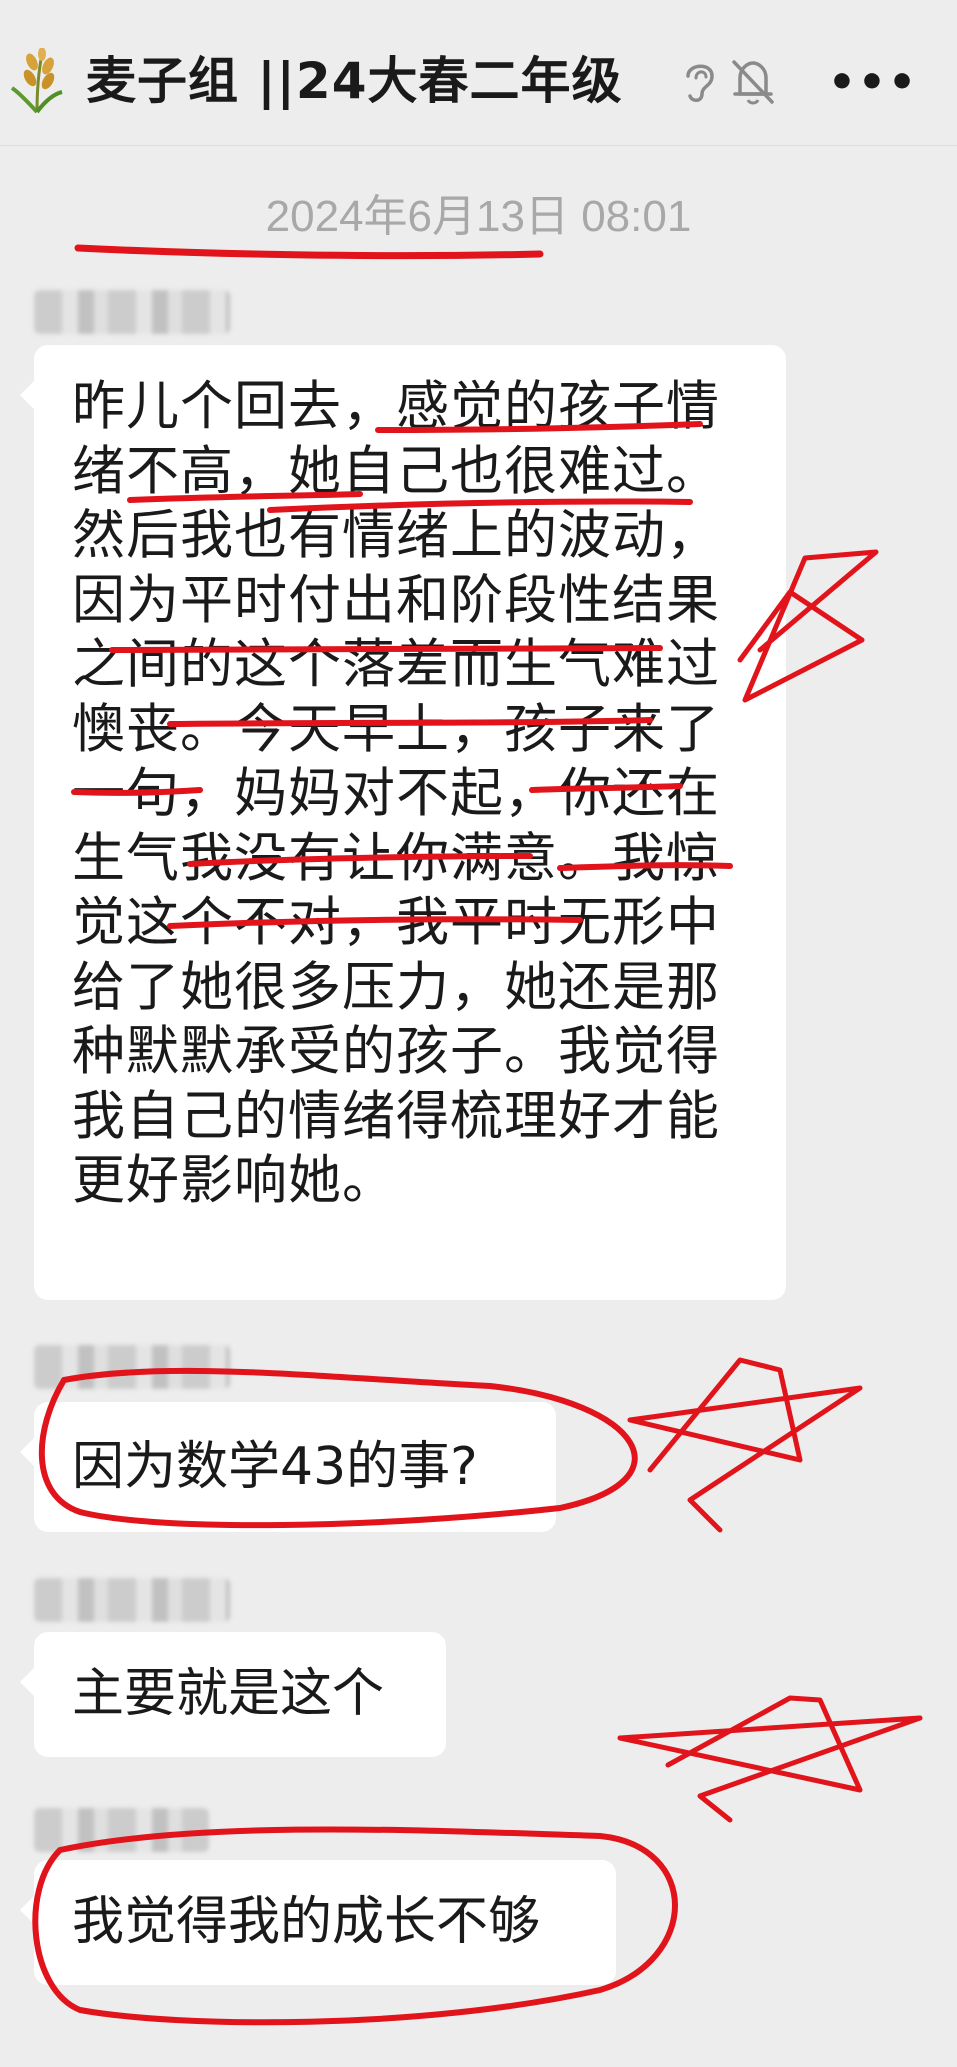 Image resolution: width=957 pixels, height=2067 pixels. I want to click on wheat-group-avatar-icon, so click(37, 81).